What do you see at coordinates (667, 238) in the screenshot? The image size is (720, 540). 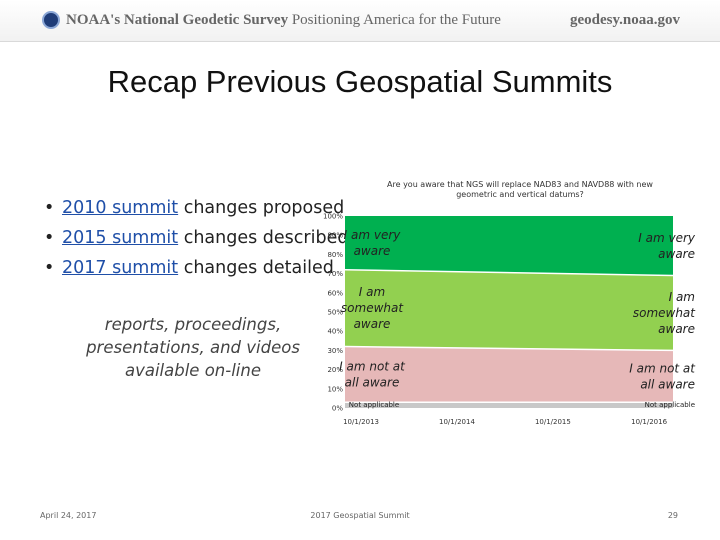 I see `right-label: I am very` at bounding box center [667, 238].